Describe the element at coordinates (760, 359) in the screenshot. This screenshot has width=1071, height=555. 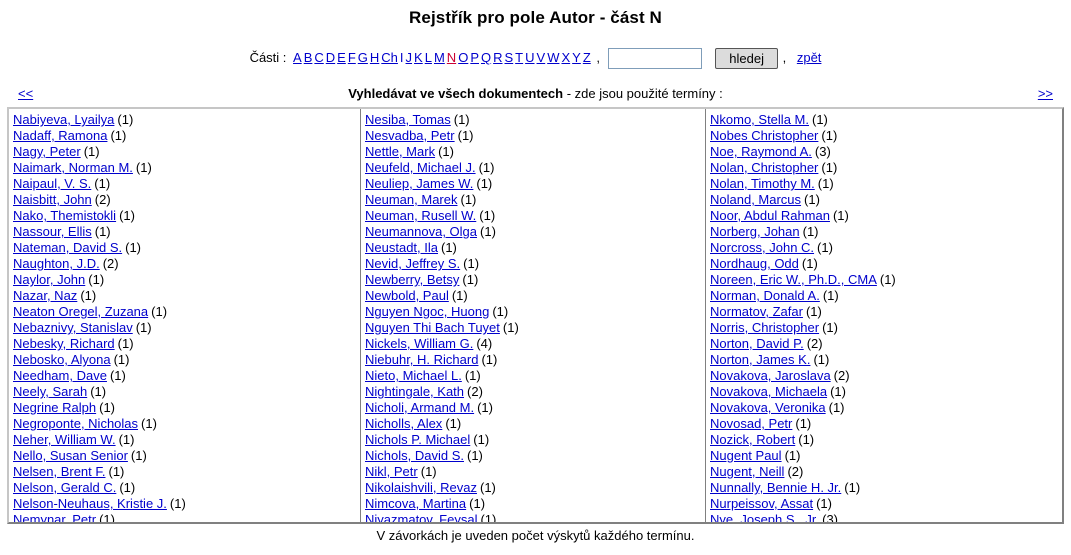
I see `term-link: Norton, James K.` at that location.